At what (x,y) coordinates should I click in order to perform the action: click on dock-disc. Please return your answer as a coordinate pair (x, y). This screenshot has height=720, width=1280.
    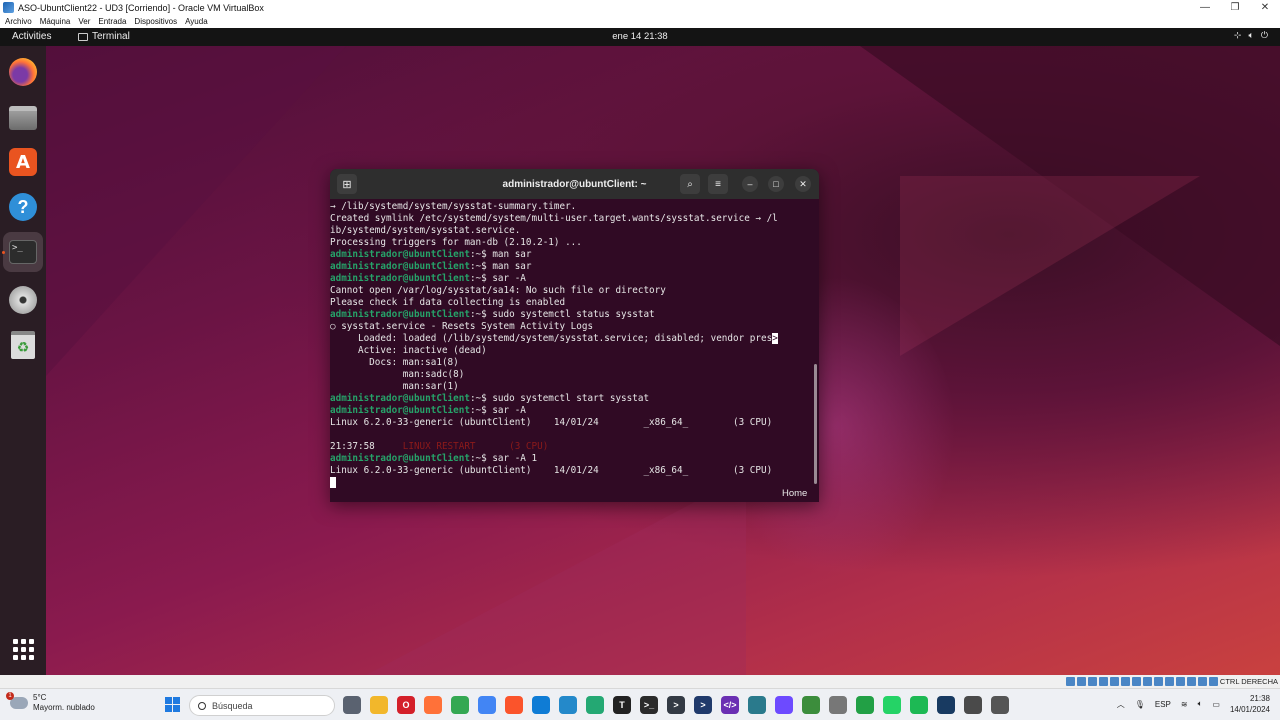
    Looking at the image, I should click on (23, 300).